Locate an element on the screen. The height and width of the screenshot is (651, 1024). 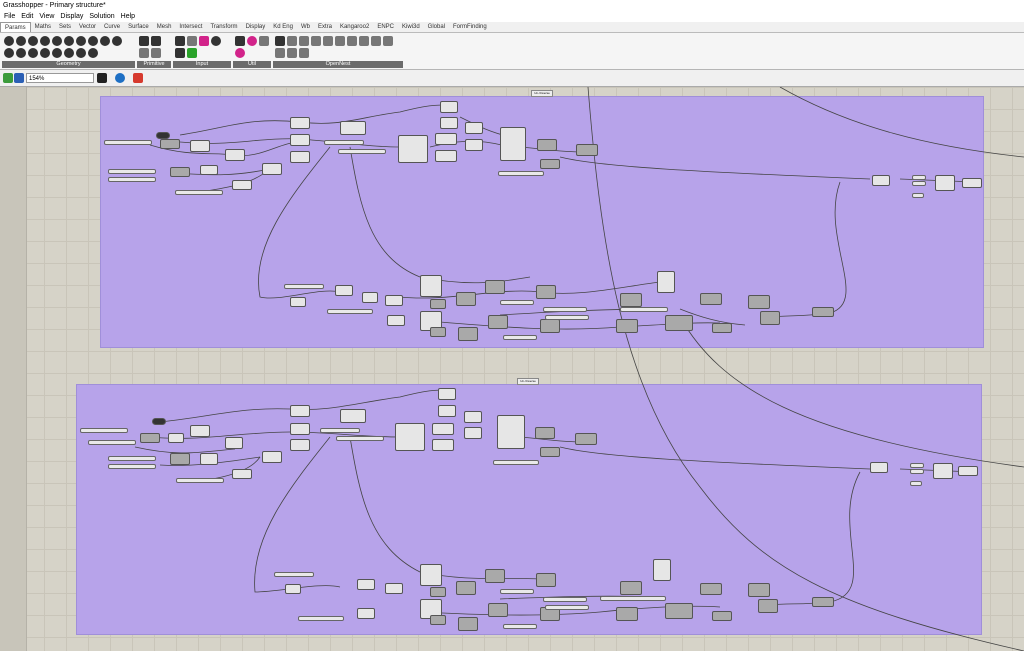
twisted-box-param-icon is located at coordinates (33, 53).